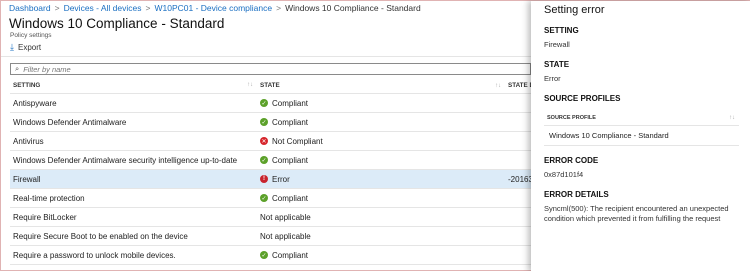 The height and width of the screenshot is (271, 750). Describe the element at coordinates (30, 8) in the screenshot. I see `breadcrumb-dashboard: Dashboard` at that location.